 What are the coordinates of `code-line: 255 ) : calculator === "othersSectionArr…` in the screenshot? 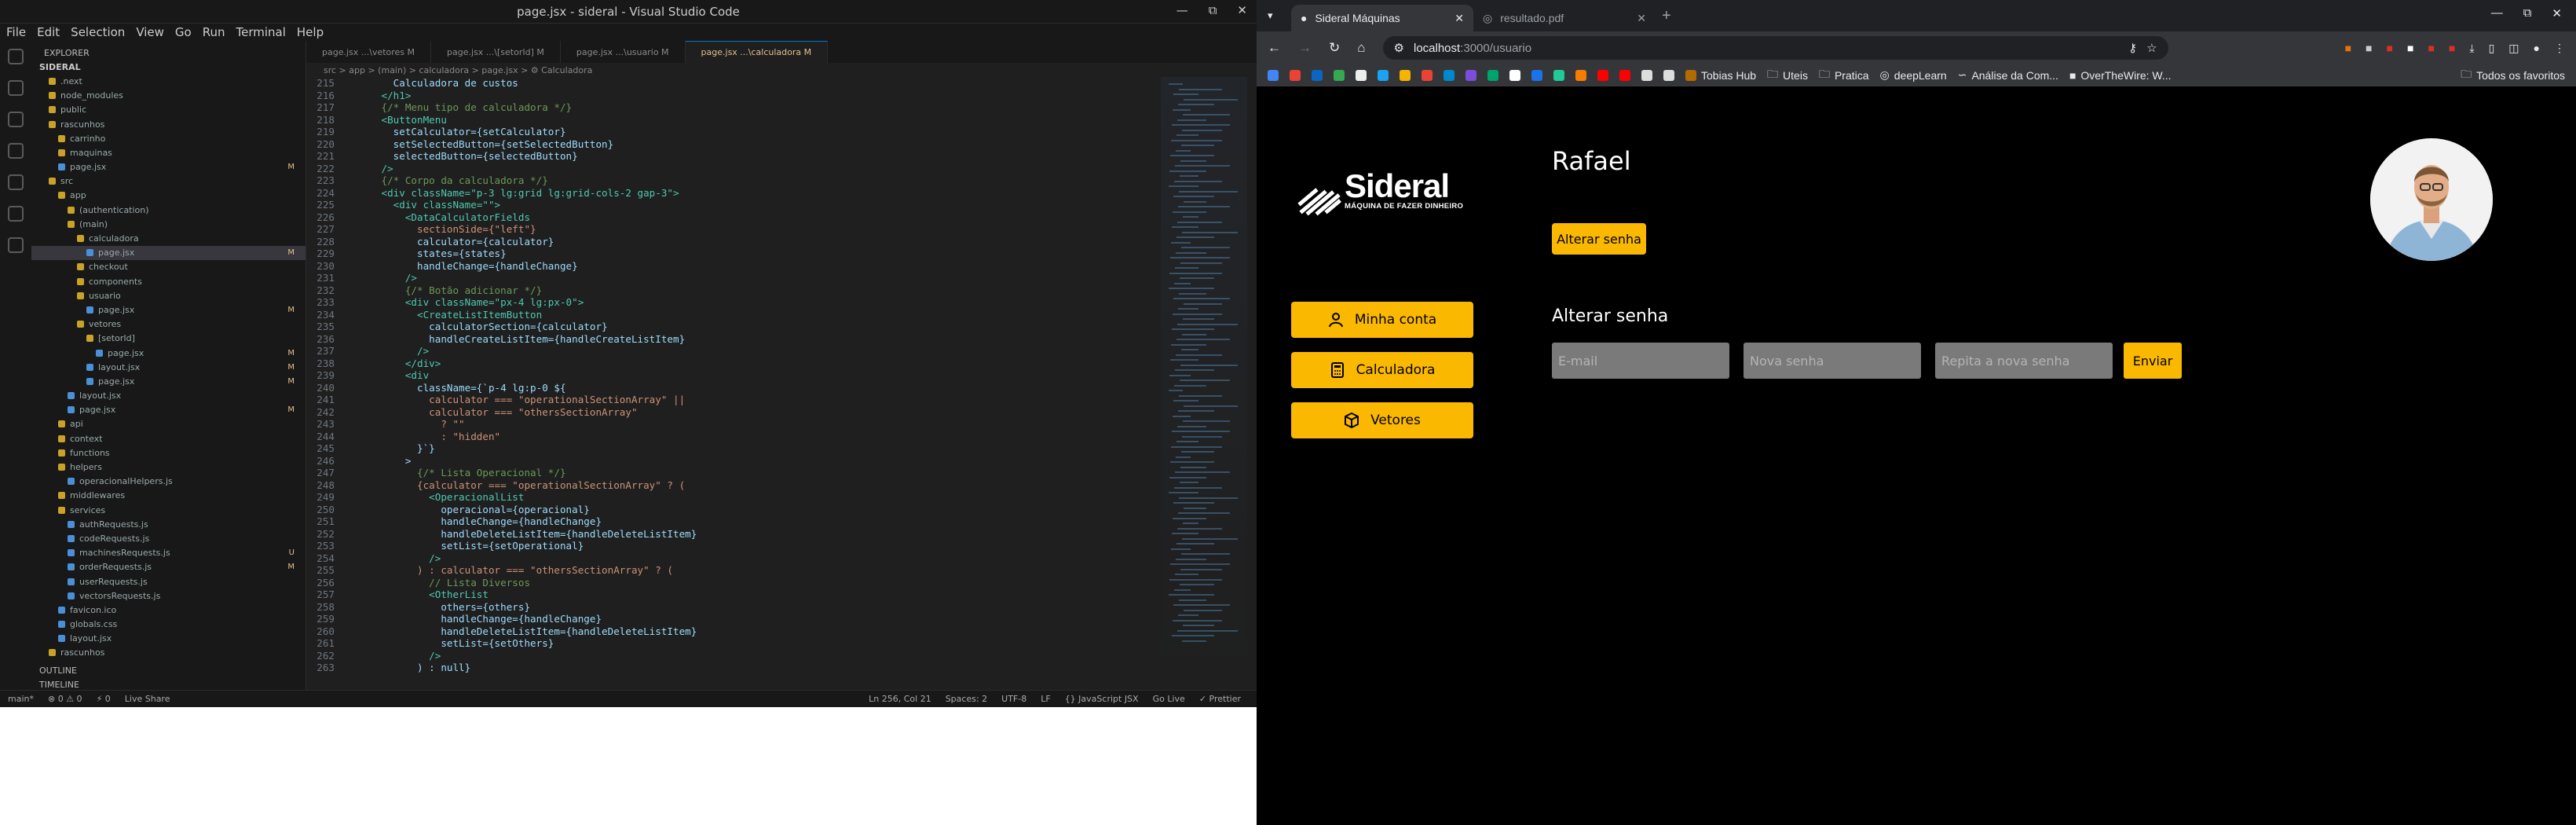 It's located at (730, 570).